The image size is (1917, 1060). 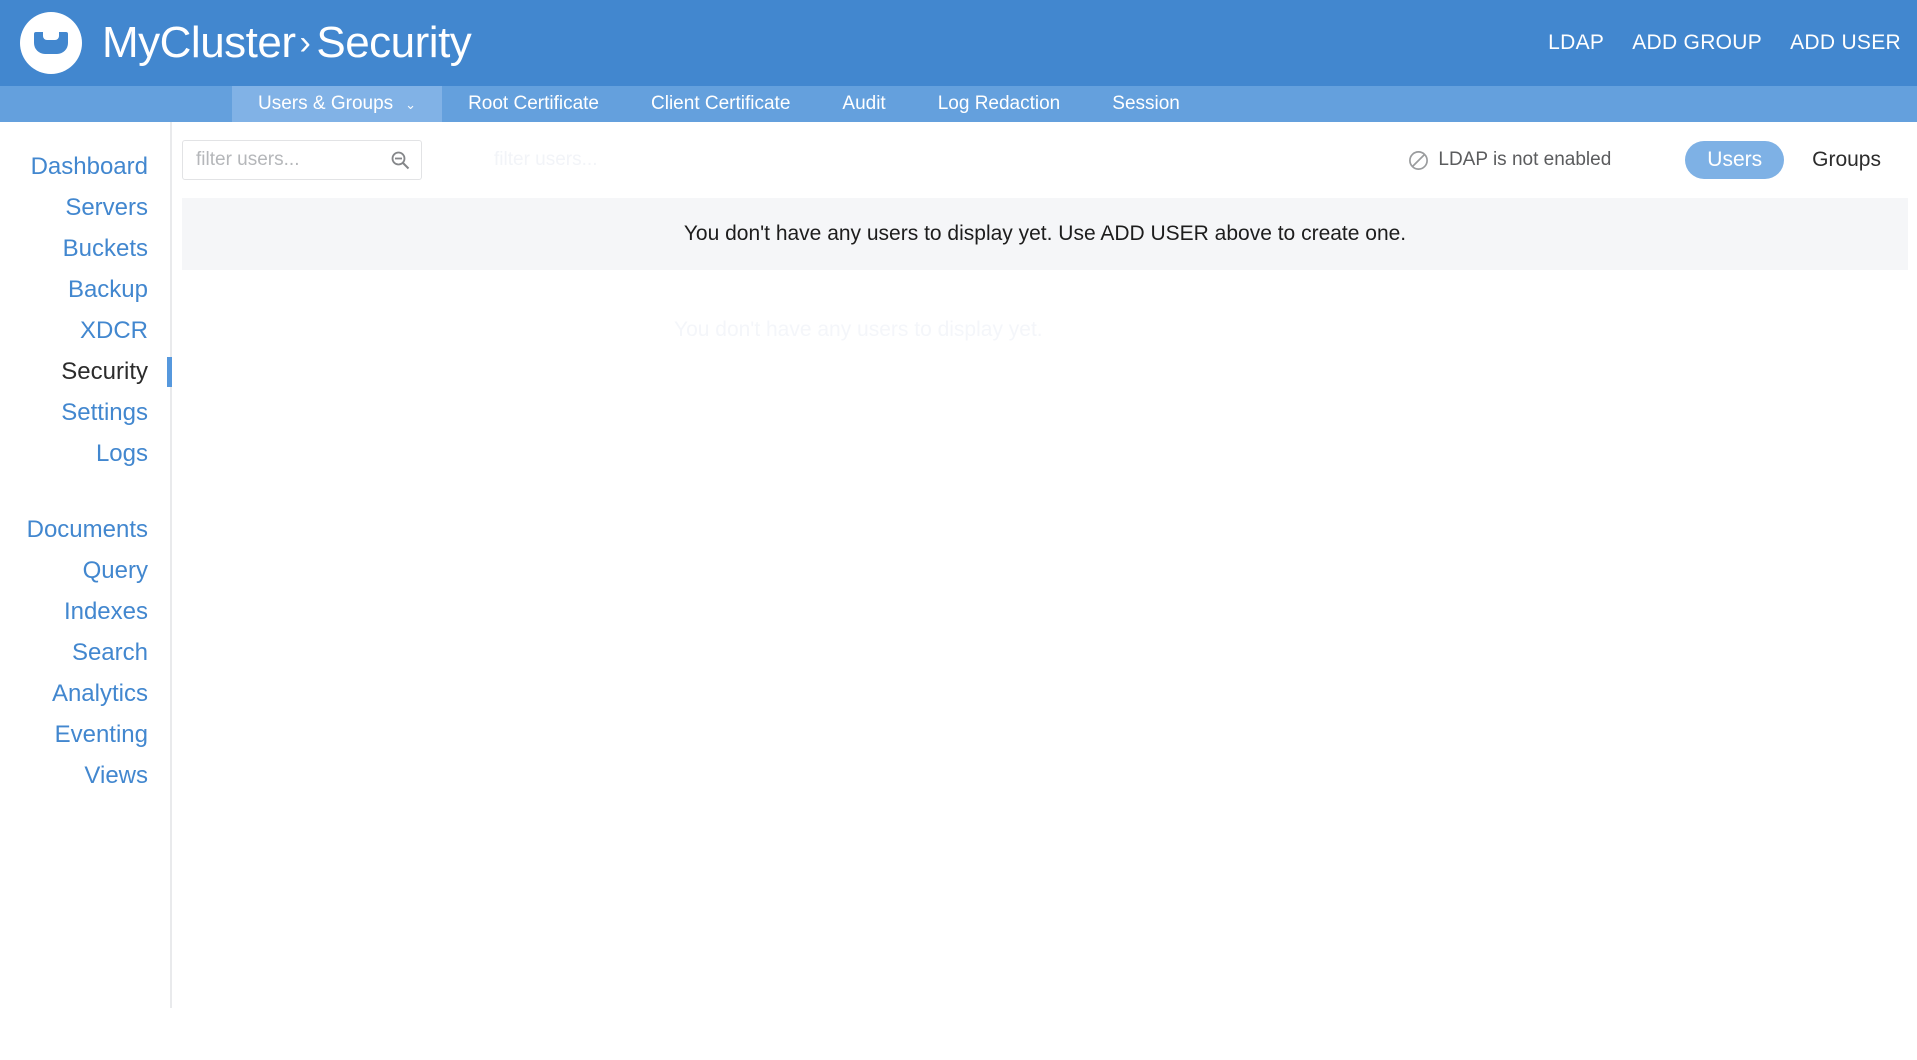 What do you see at coordinates (85, 412) in the screenshot?
I see `sidebar-item-settings: Settings` at bounding box center [85, 412].